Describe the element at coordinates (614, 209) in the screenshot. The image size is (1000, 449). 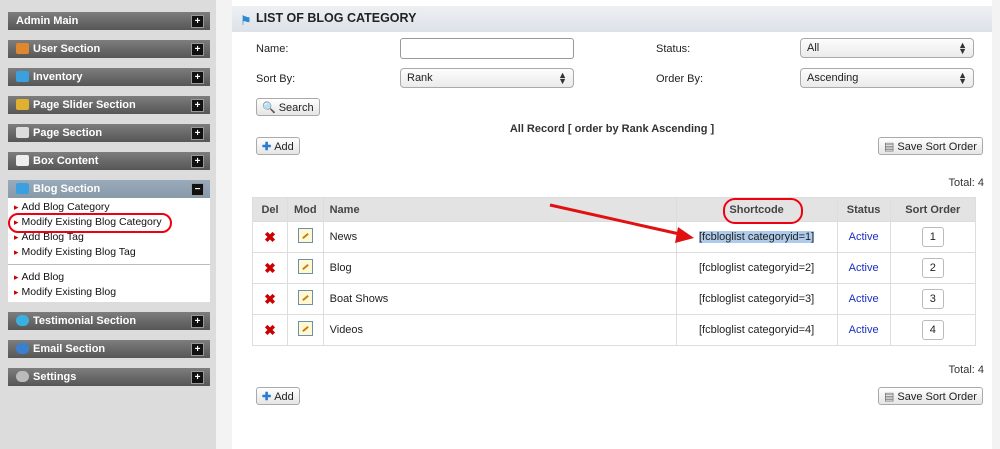
I see `table-header-row: Del Mod Name Shortcode Status Sort Order` at that location.